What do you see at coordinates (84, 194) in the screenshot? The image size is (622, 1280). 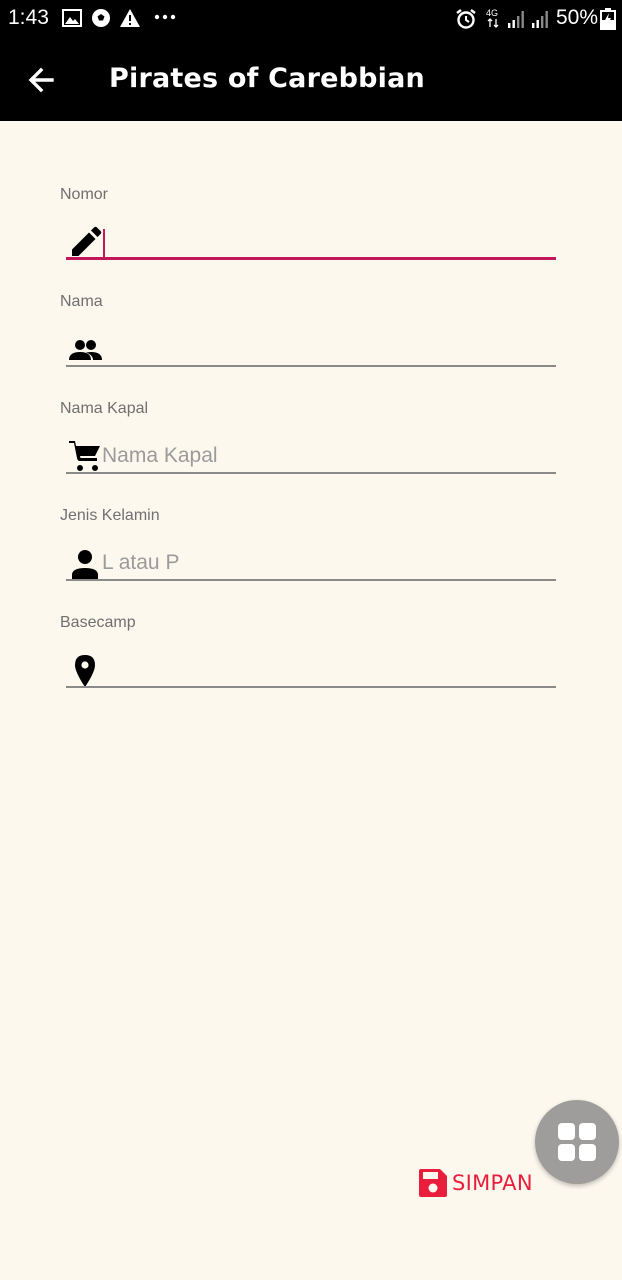 I see `nomor-label: Nomor` at bounding box center [84, 194].